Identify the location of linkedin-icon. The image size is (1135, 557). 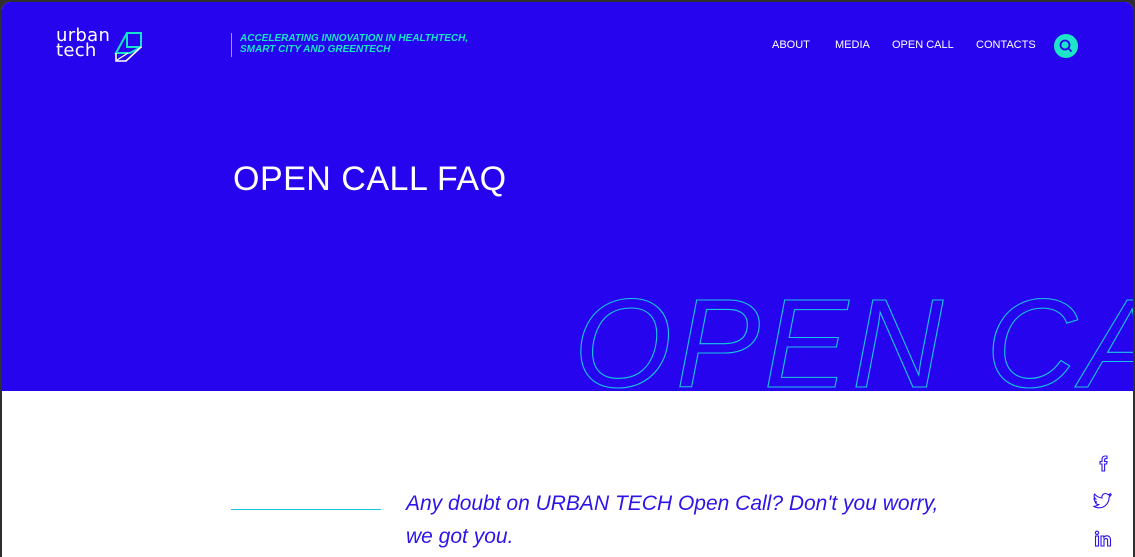
(1103, 538).